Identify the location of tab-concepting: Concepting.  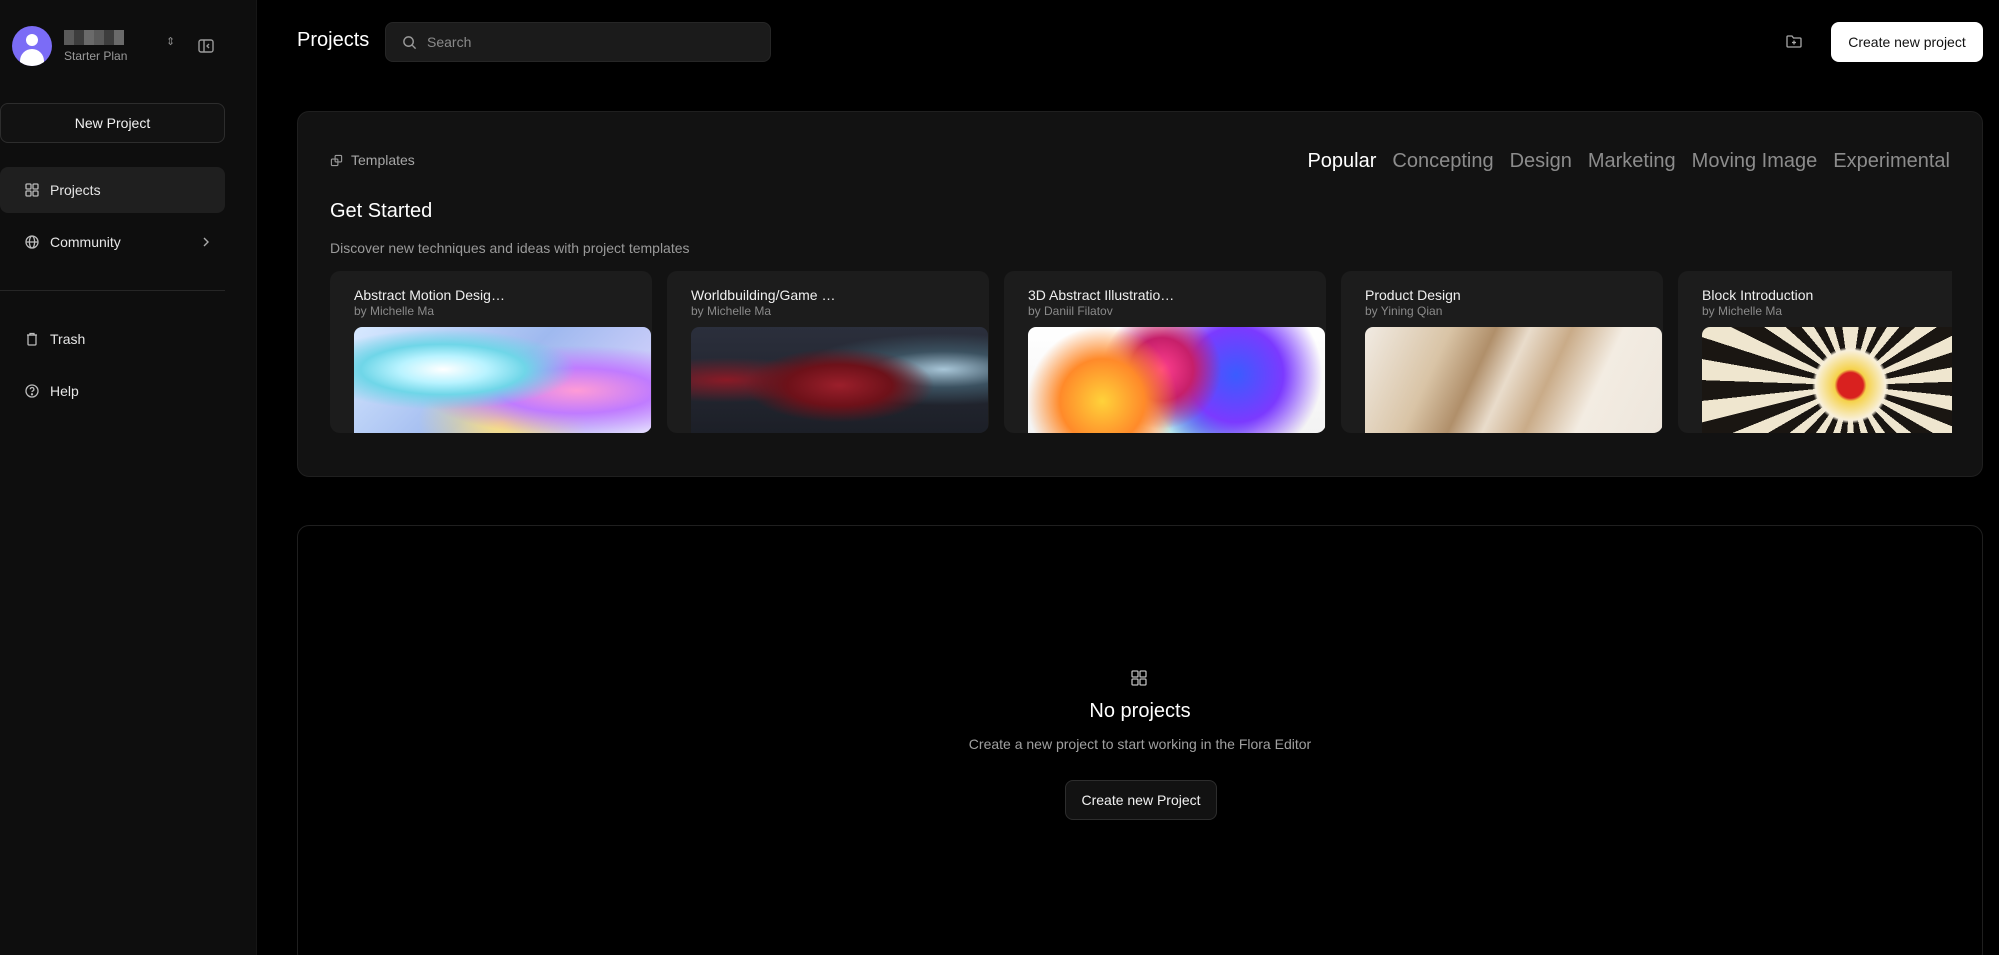
(1442, 161).